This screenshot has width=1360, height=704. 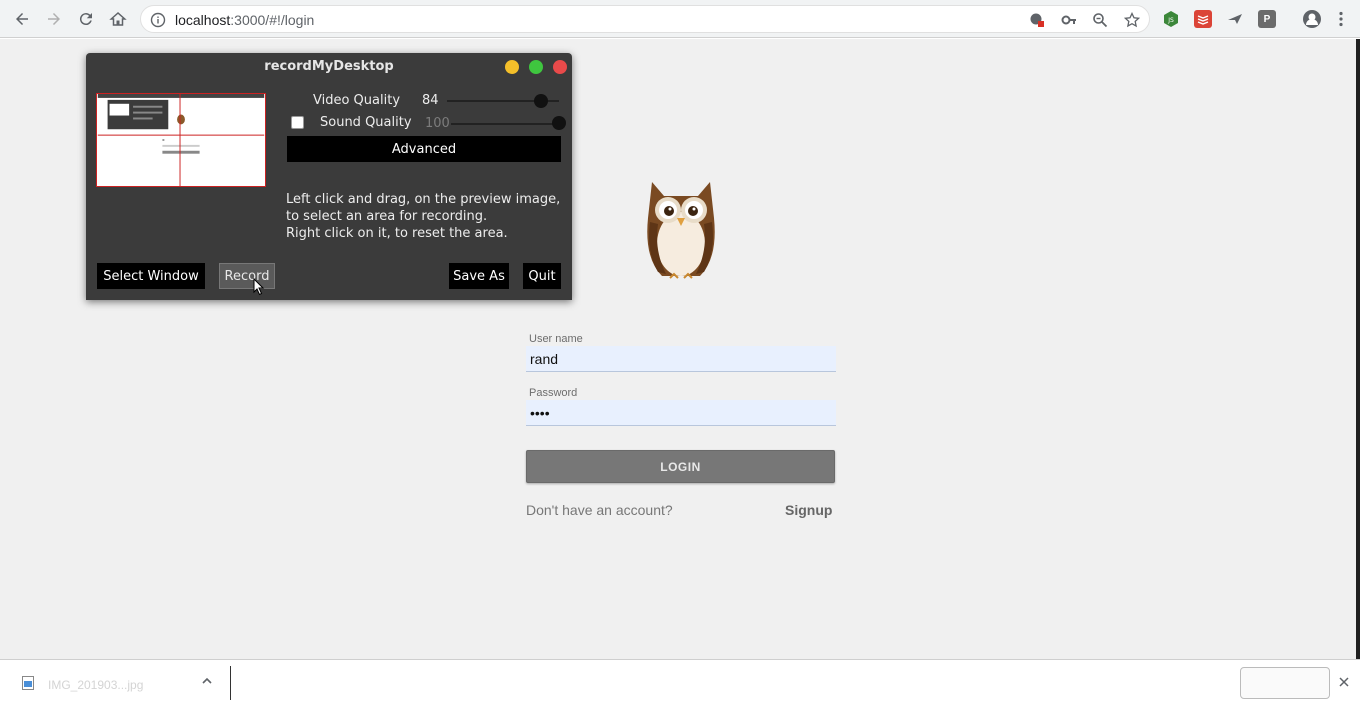 I want to click on plane-extension-icon, so click(x=1235, y=19).